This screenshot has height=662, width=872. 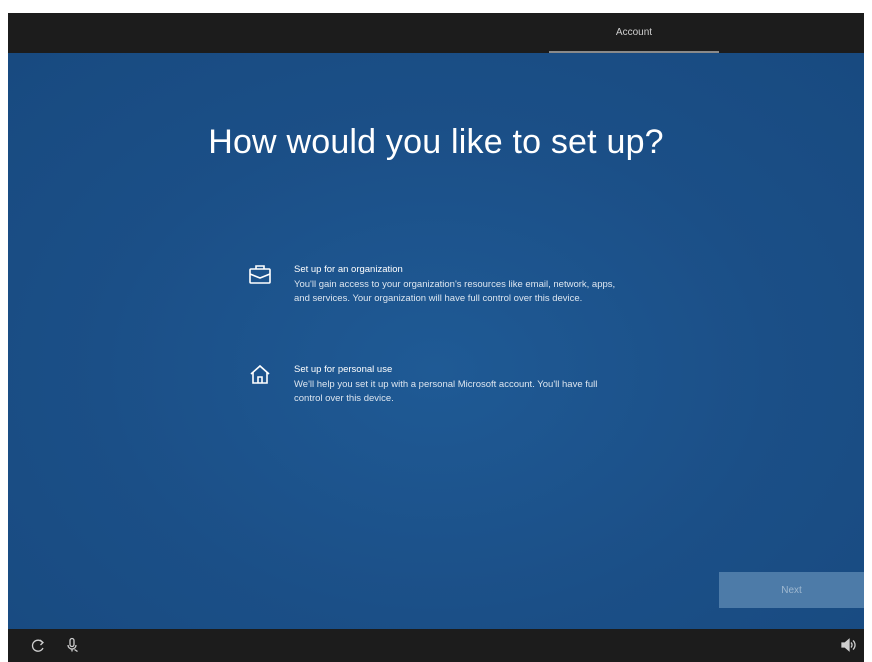 I want to click on top-bar: Account, so click(x=436, y=33).